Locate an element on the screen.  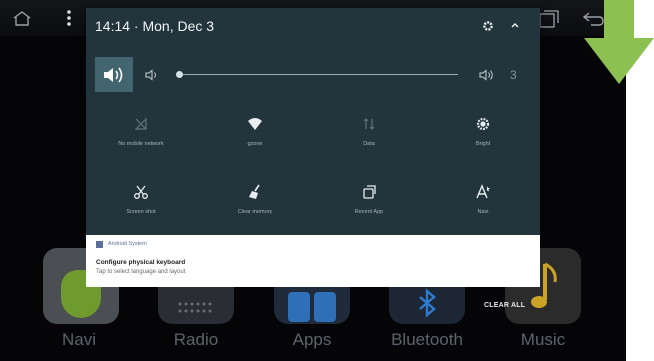
tile-label: Data is located at coordinates (369, 144).